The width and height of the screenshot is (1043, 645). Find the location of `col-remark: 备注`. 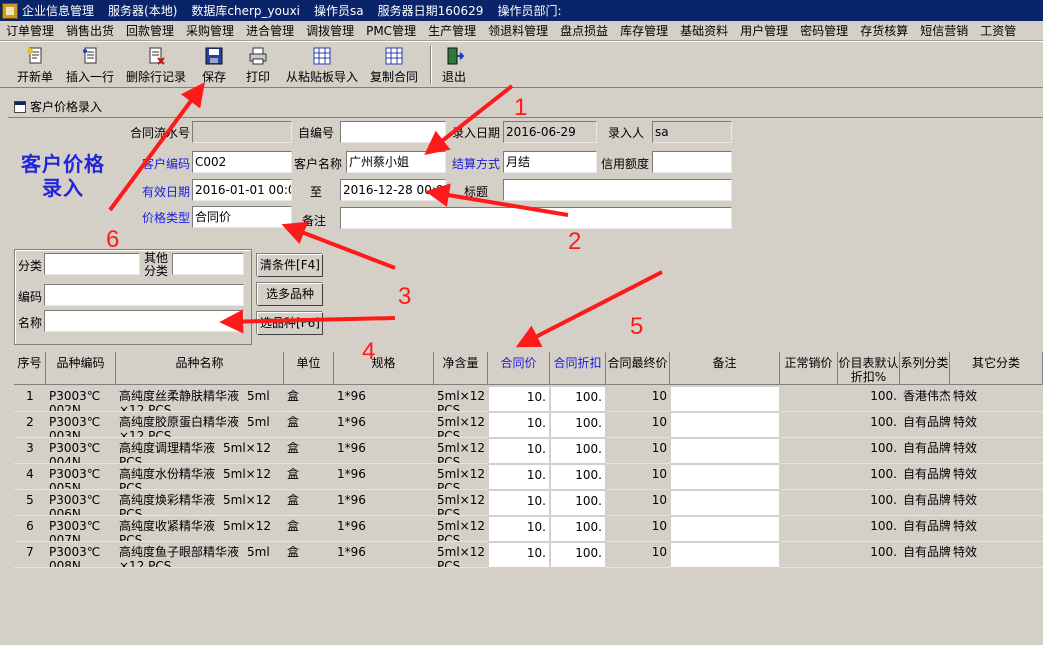

col-remark: 备注 is located at coordinates (725, 368).